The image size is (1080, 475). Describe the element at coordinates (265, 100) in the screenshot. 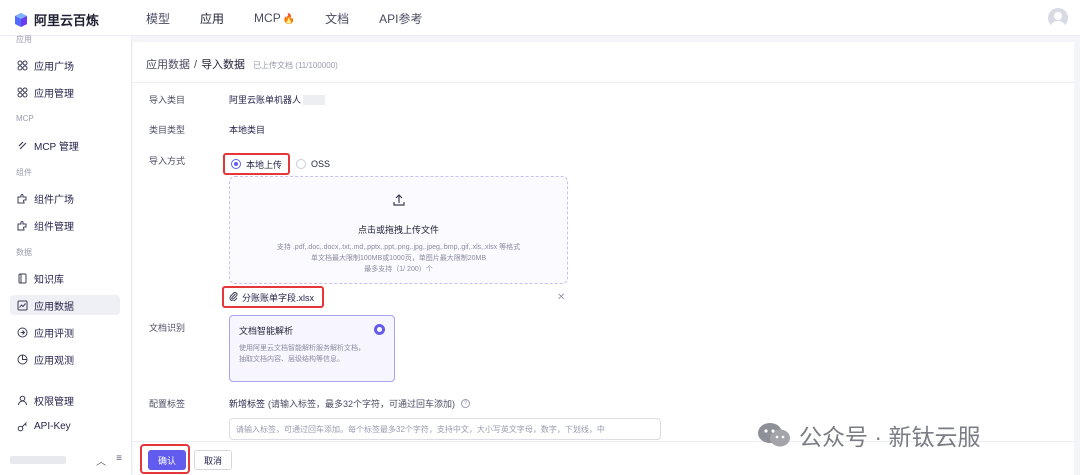

I see `category-value-text: 阿里云账单机器人` at that location.